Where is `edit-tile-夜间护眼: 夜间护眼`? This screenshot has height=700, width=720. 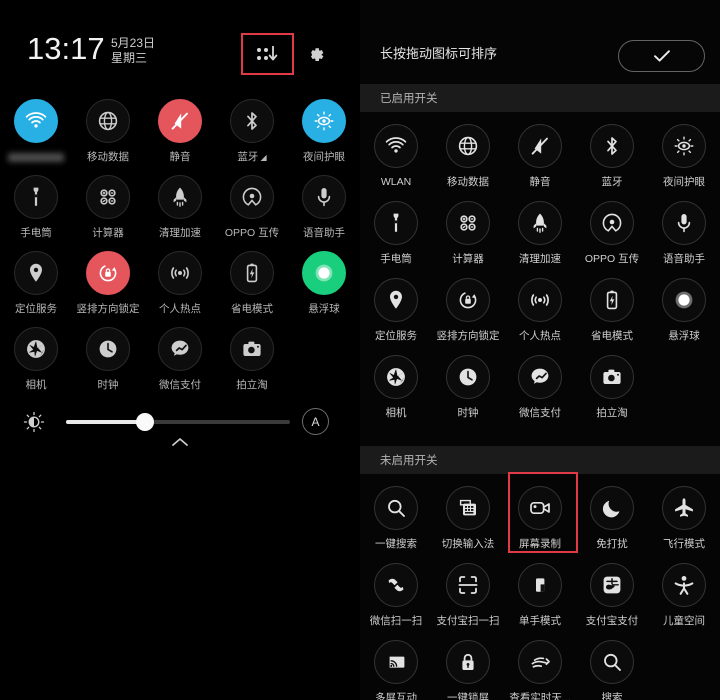 edit-tile-夜间护眼: 夜间护眼 is located at coordinates (684, 150).